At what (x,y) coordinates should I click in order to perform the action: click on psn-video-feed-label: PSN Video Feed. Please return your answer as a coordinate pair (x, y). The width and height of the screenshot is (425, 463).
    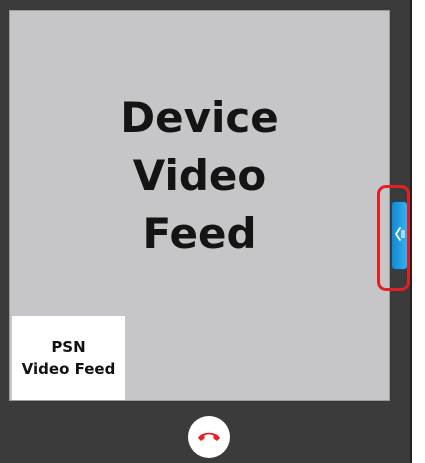
    Looking at the image, I should click on (68, 358).